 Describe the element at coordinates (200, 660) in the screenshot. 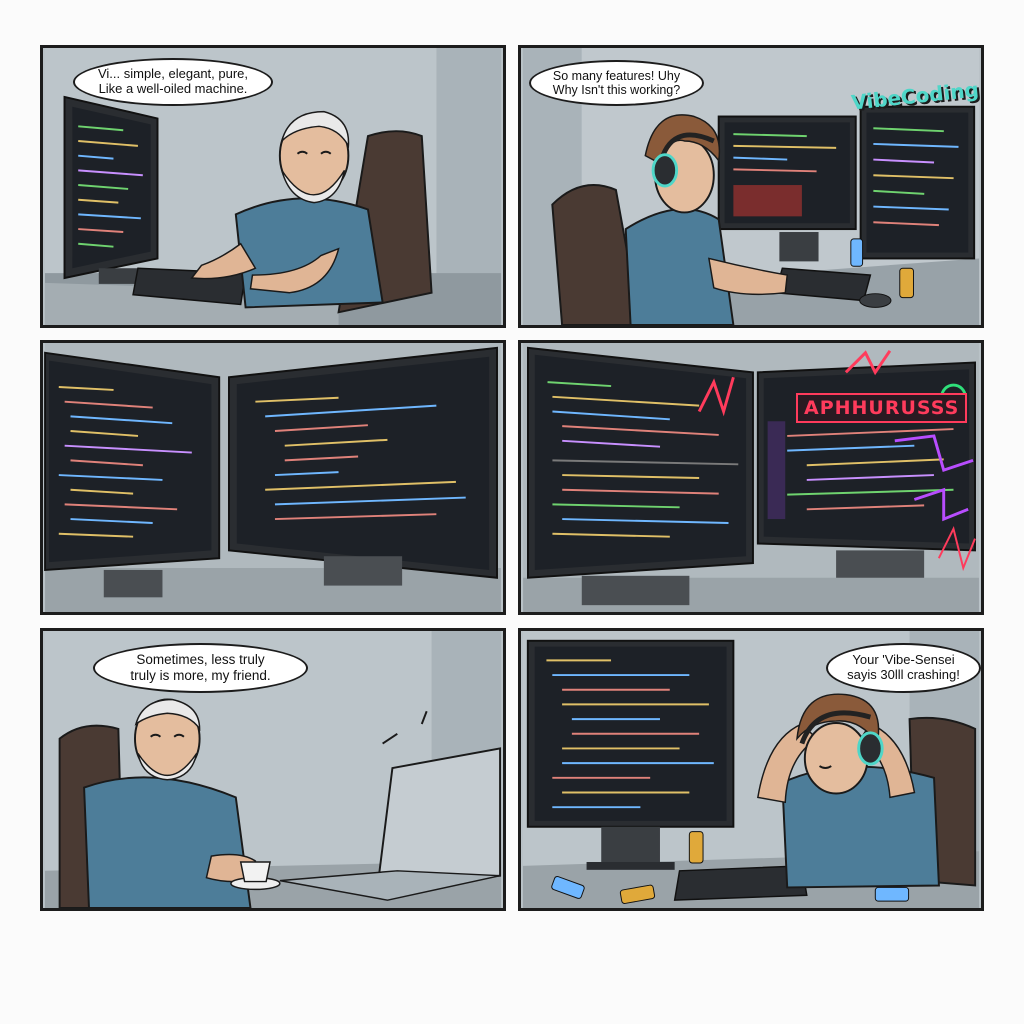

I see `speech-line: Sometimes, less truly` at that location.